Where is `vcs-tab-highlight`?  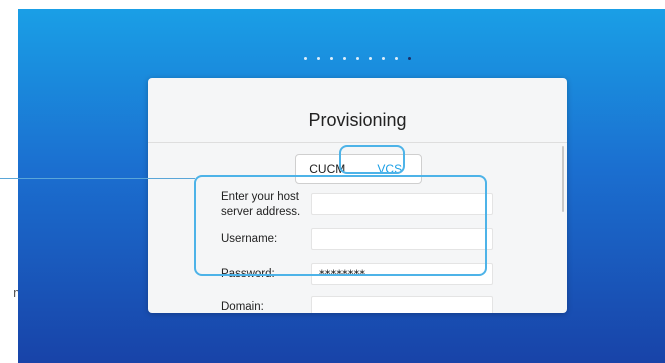 vcs-tab-highlight is located at coordinates (372, 159).